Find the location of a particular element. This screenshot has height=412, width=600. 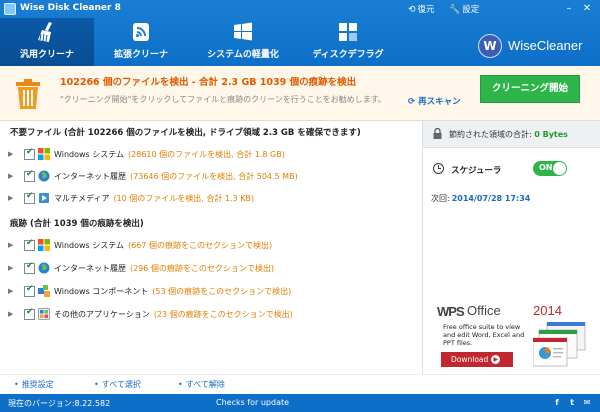

wrench-icon: 🔧 is located at coordinates (455, 10).